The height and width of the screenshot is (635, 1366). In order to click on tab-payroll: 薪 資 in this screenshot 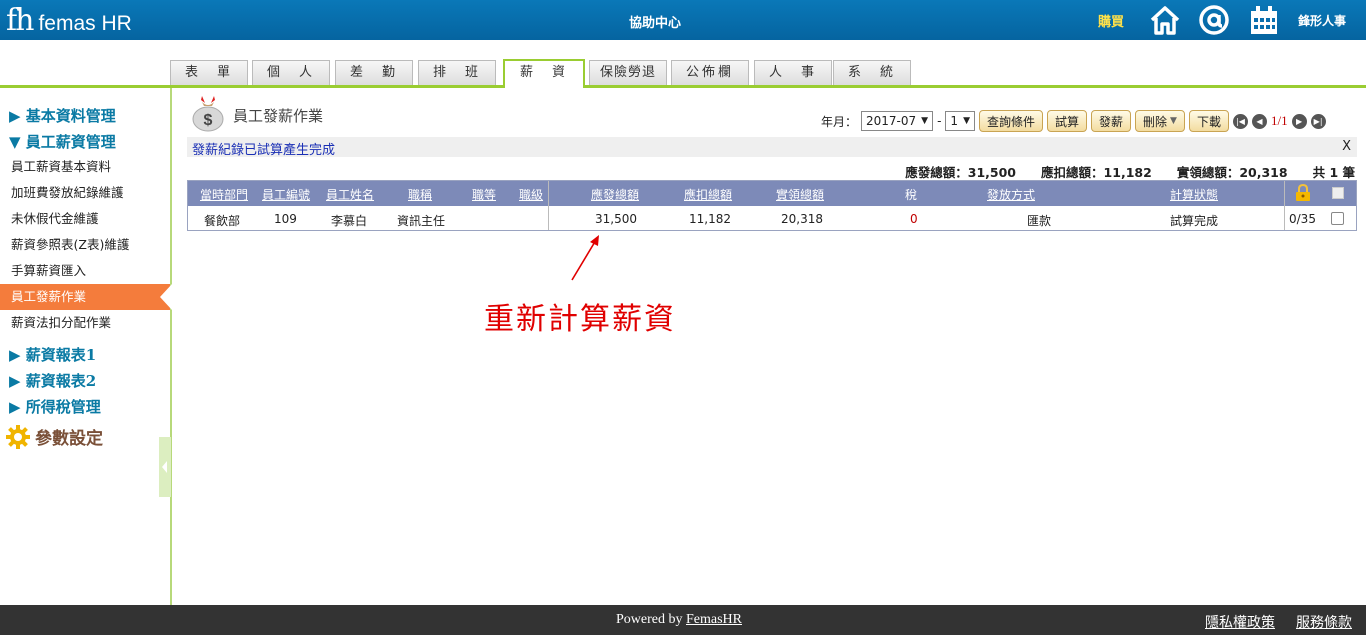, I will do `click(544, 73)`.